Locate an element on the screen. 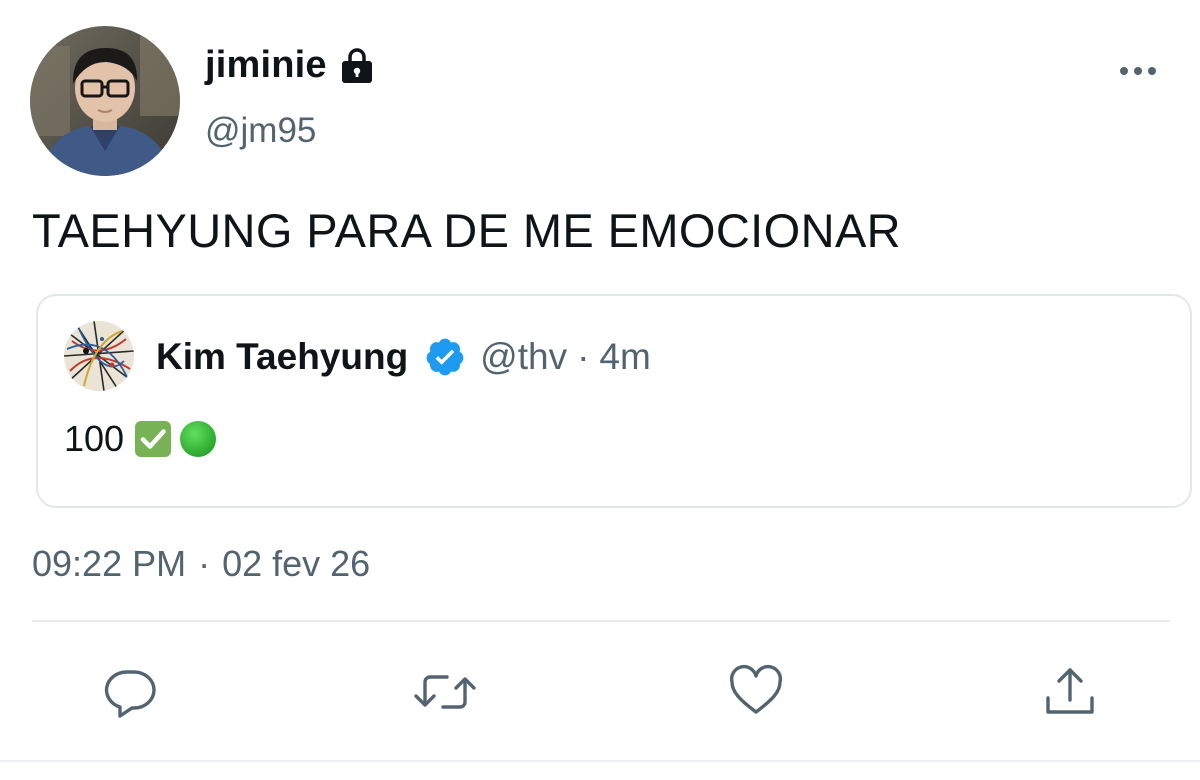 Image resolution: width=1200 pixels, height=780 pixels. tweet-timestamp: 09:22 PM · 02 fev 26 is located at coordinates (201, 564).